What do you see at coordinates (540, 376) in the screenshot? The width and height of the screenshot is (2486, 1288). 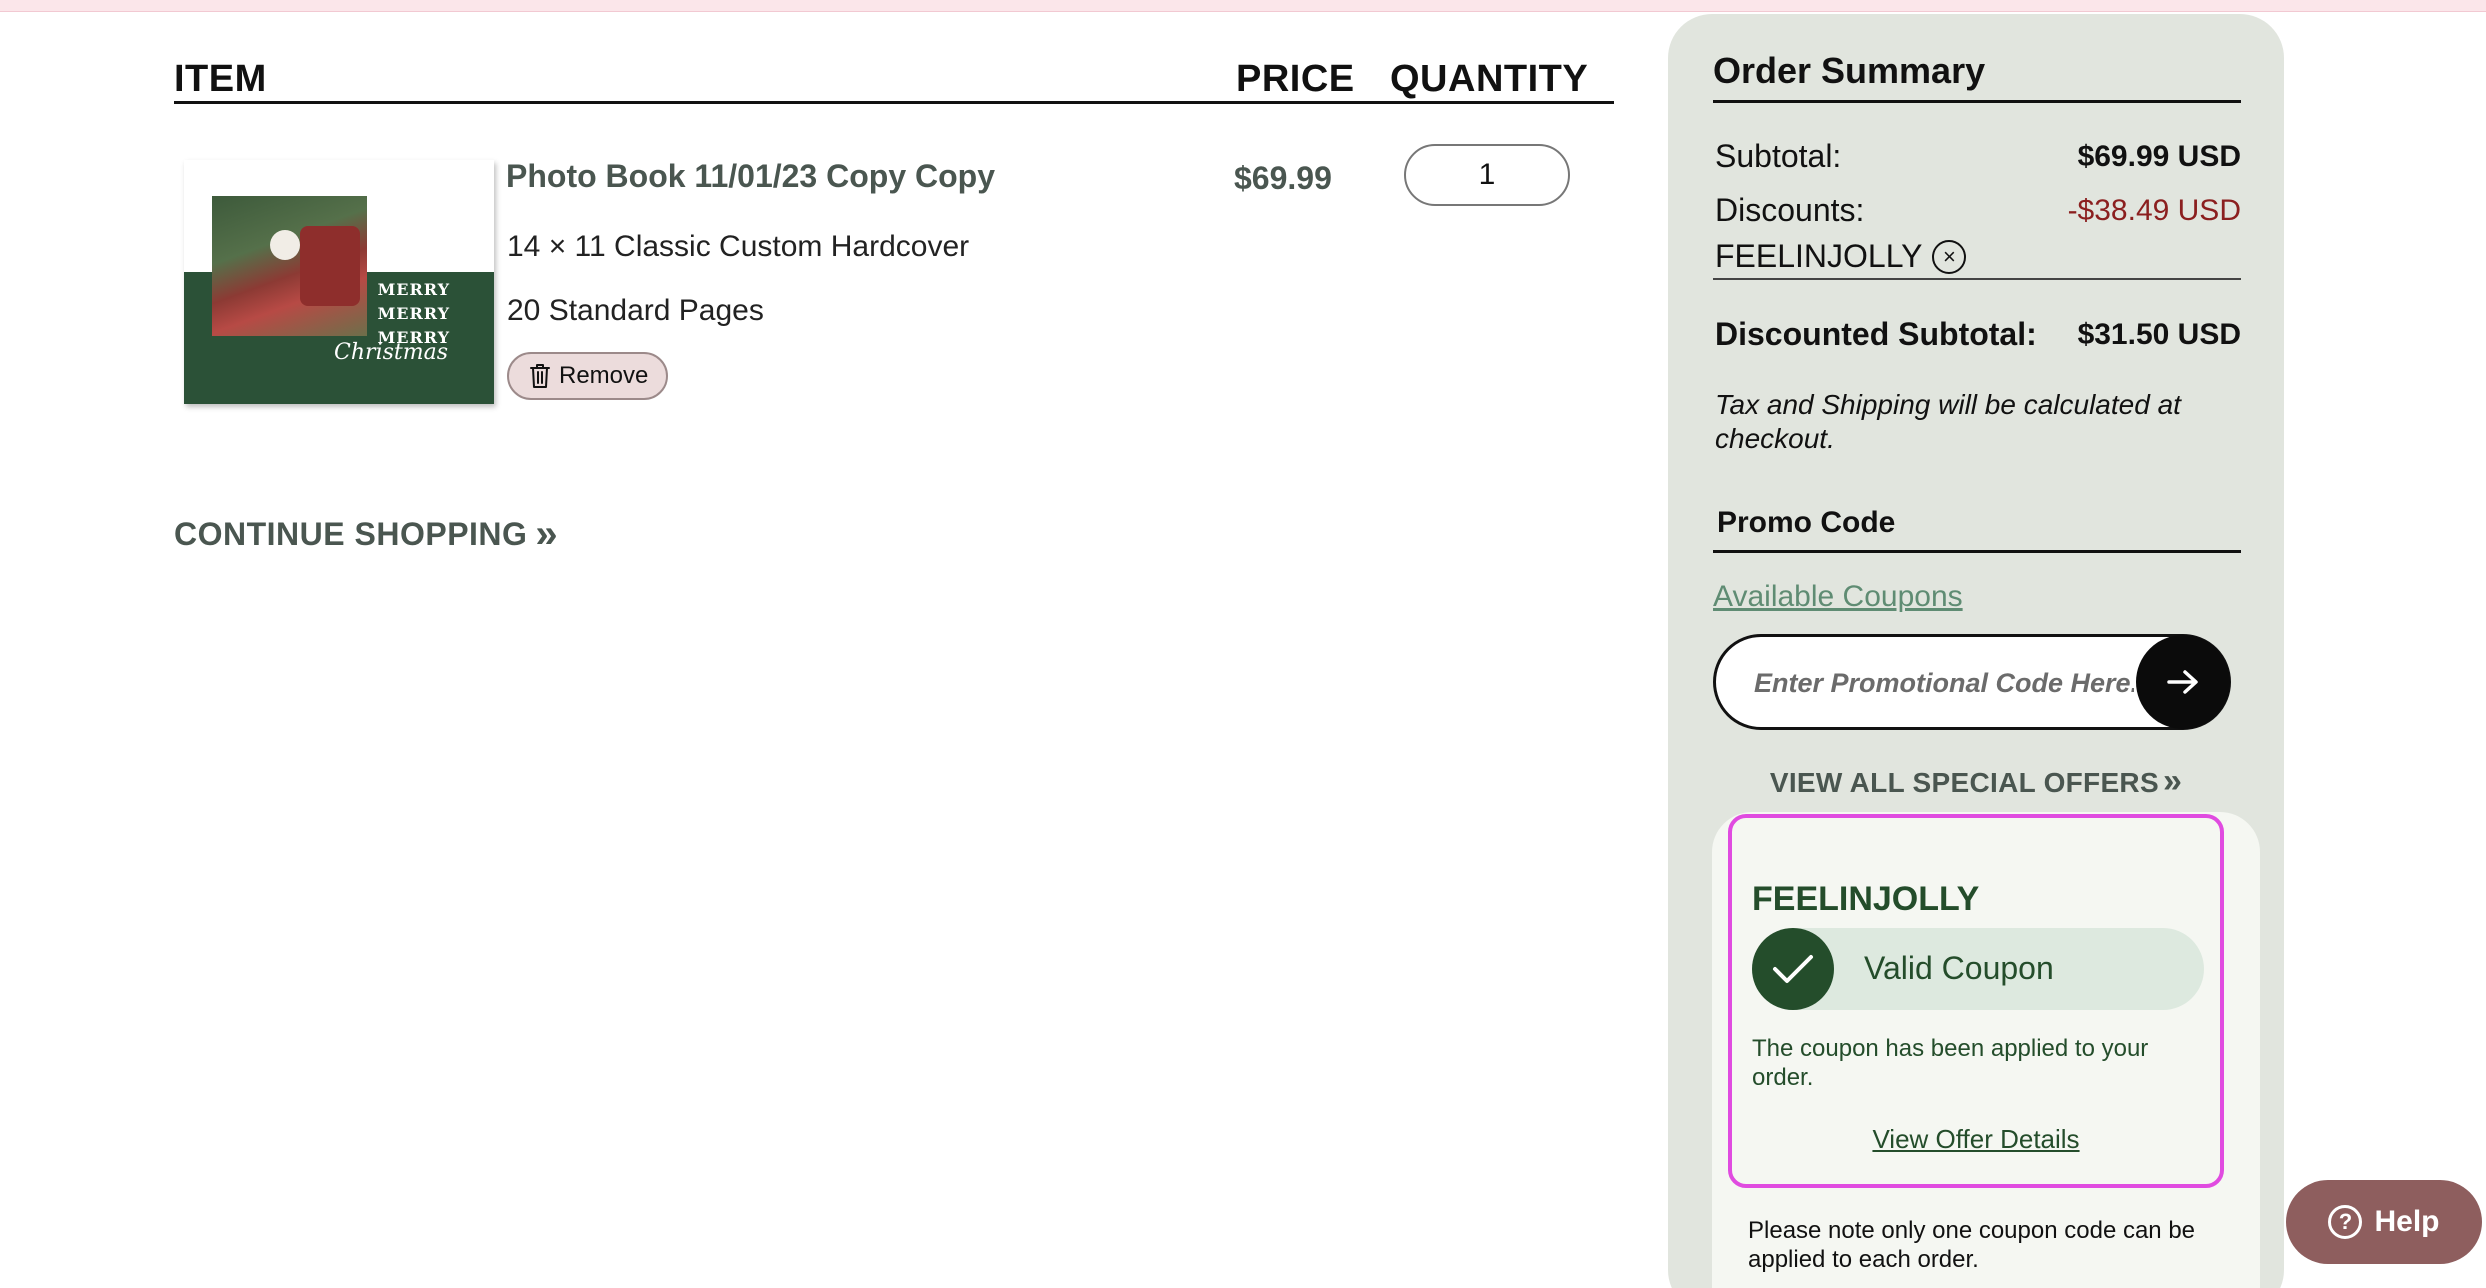 I see `trash-icon` at bounding box center [540, 376].